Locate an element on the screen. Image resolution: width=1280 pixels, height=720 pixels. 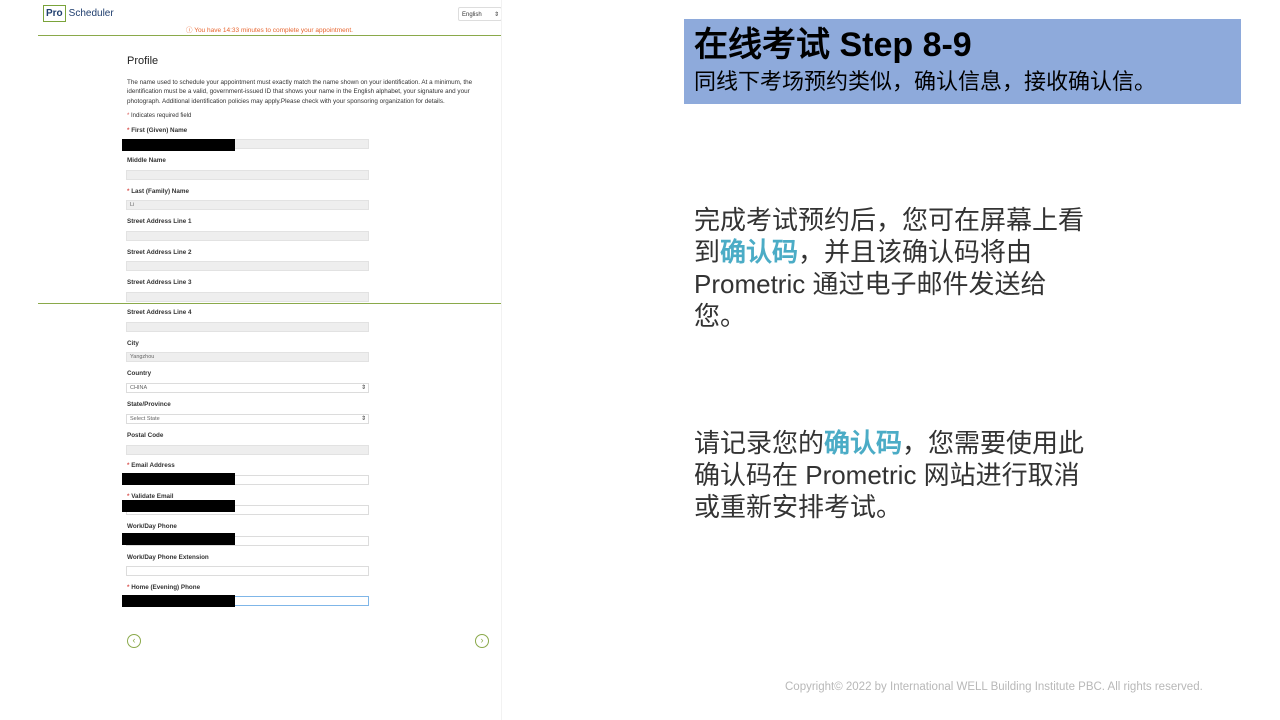
logo-text: Scheduler is located at coordinates (91, 13).